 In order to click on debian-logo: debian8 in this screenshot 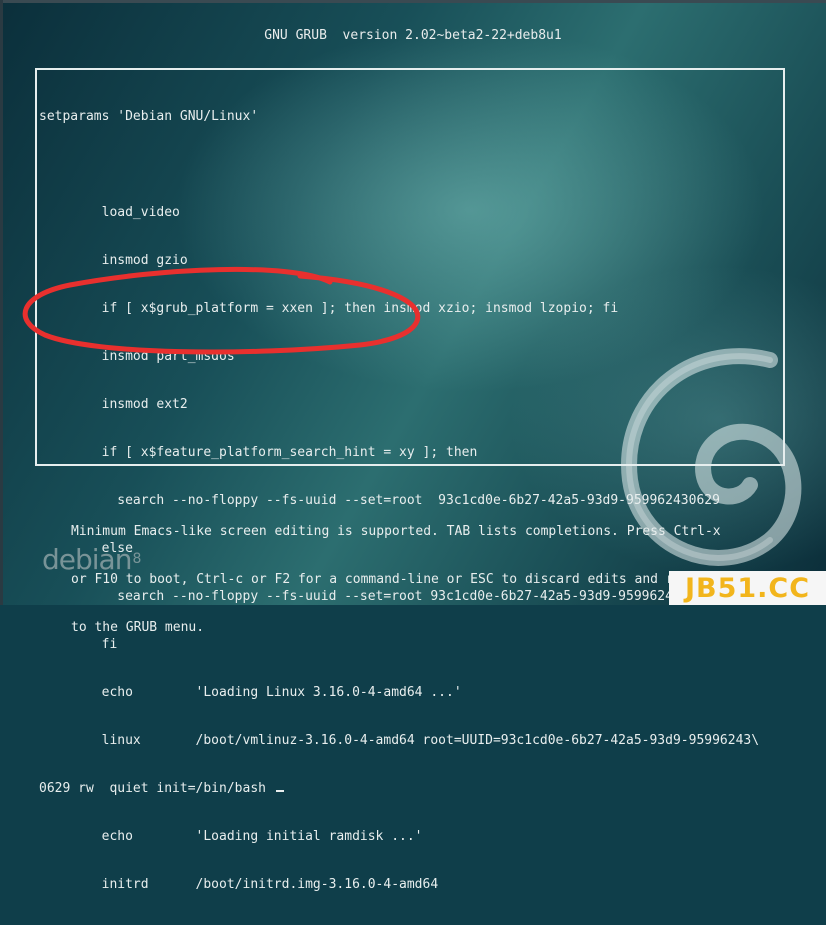, I will do `click(91, 559)`.